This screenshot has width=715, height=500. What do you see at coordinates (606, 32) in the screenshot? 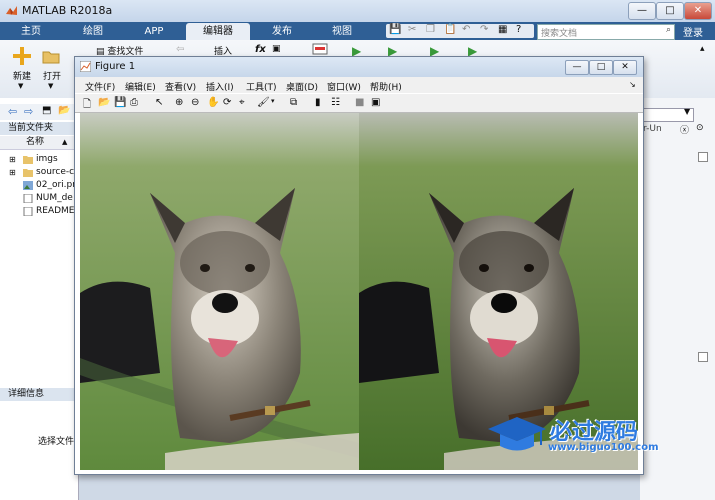
I see `search-input: 搜索文档 ⌕` at bounding box center [606, 32].